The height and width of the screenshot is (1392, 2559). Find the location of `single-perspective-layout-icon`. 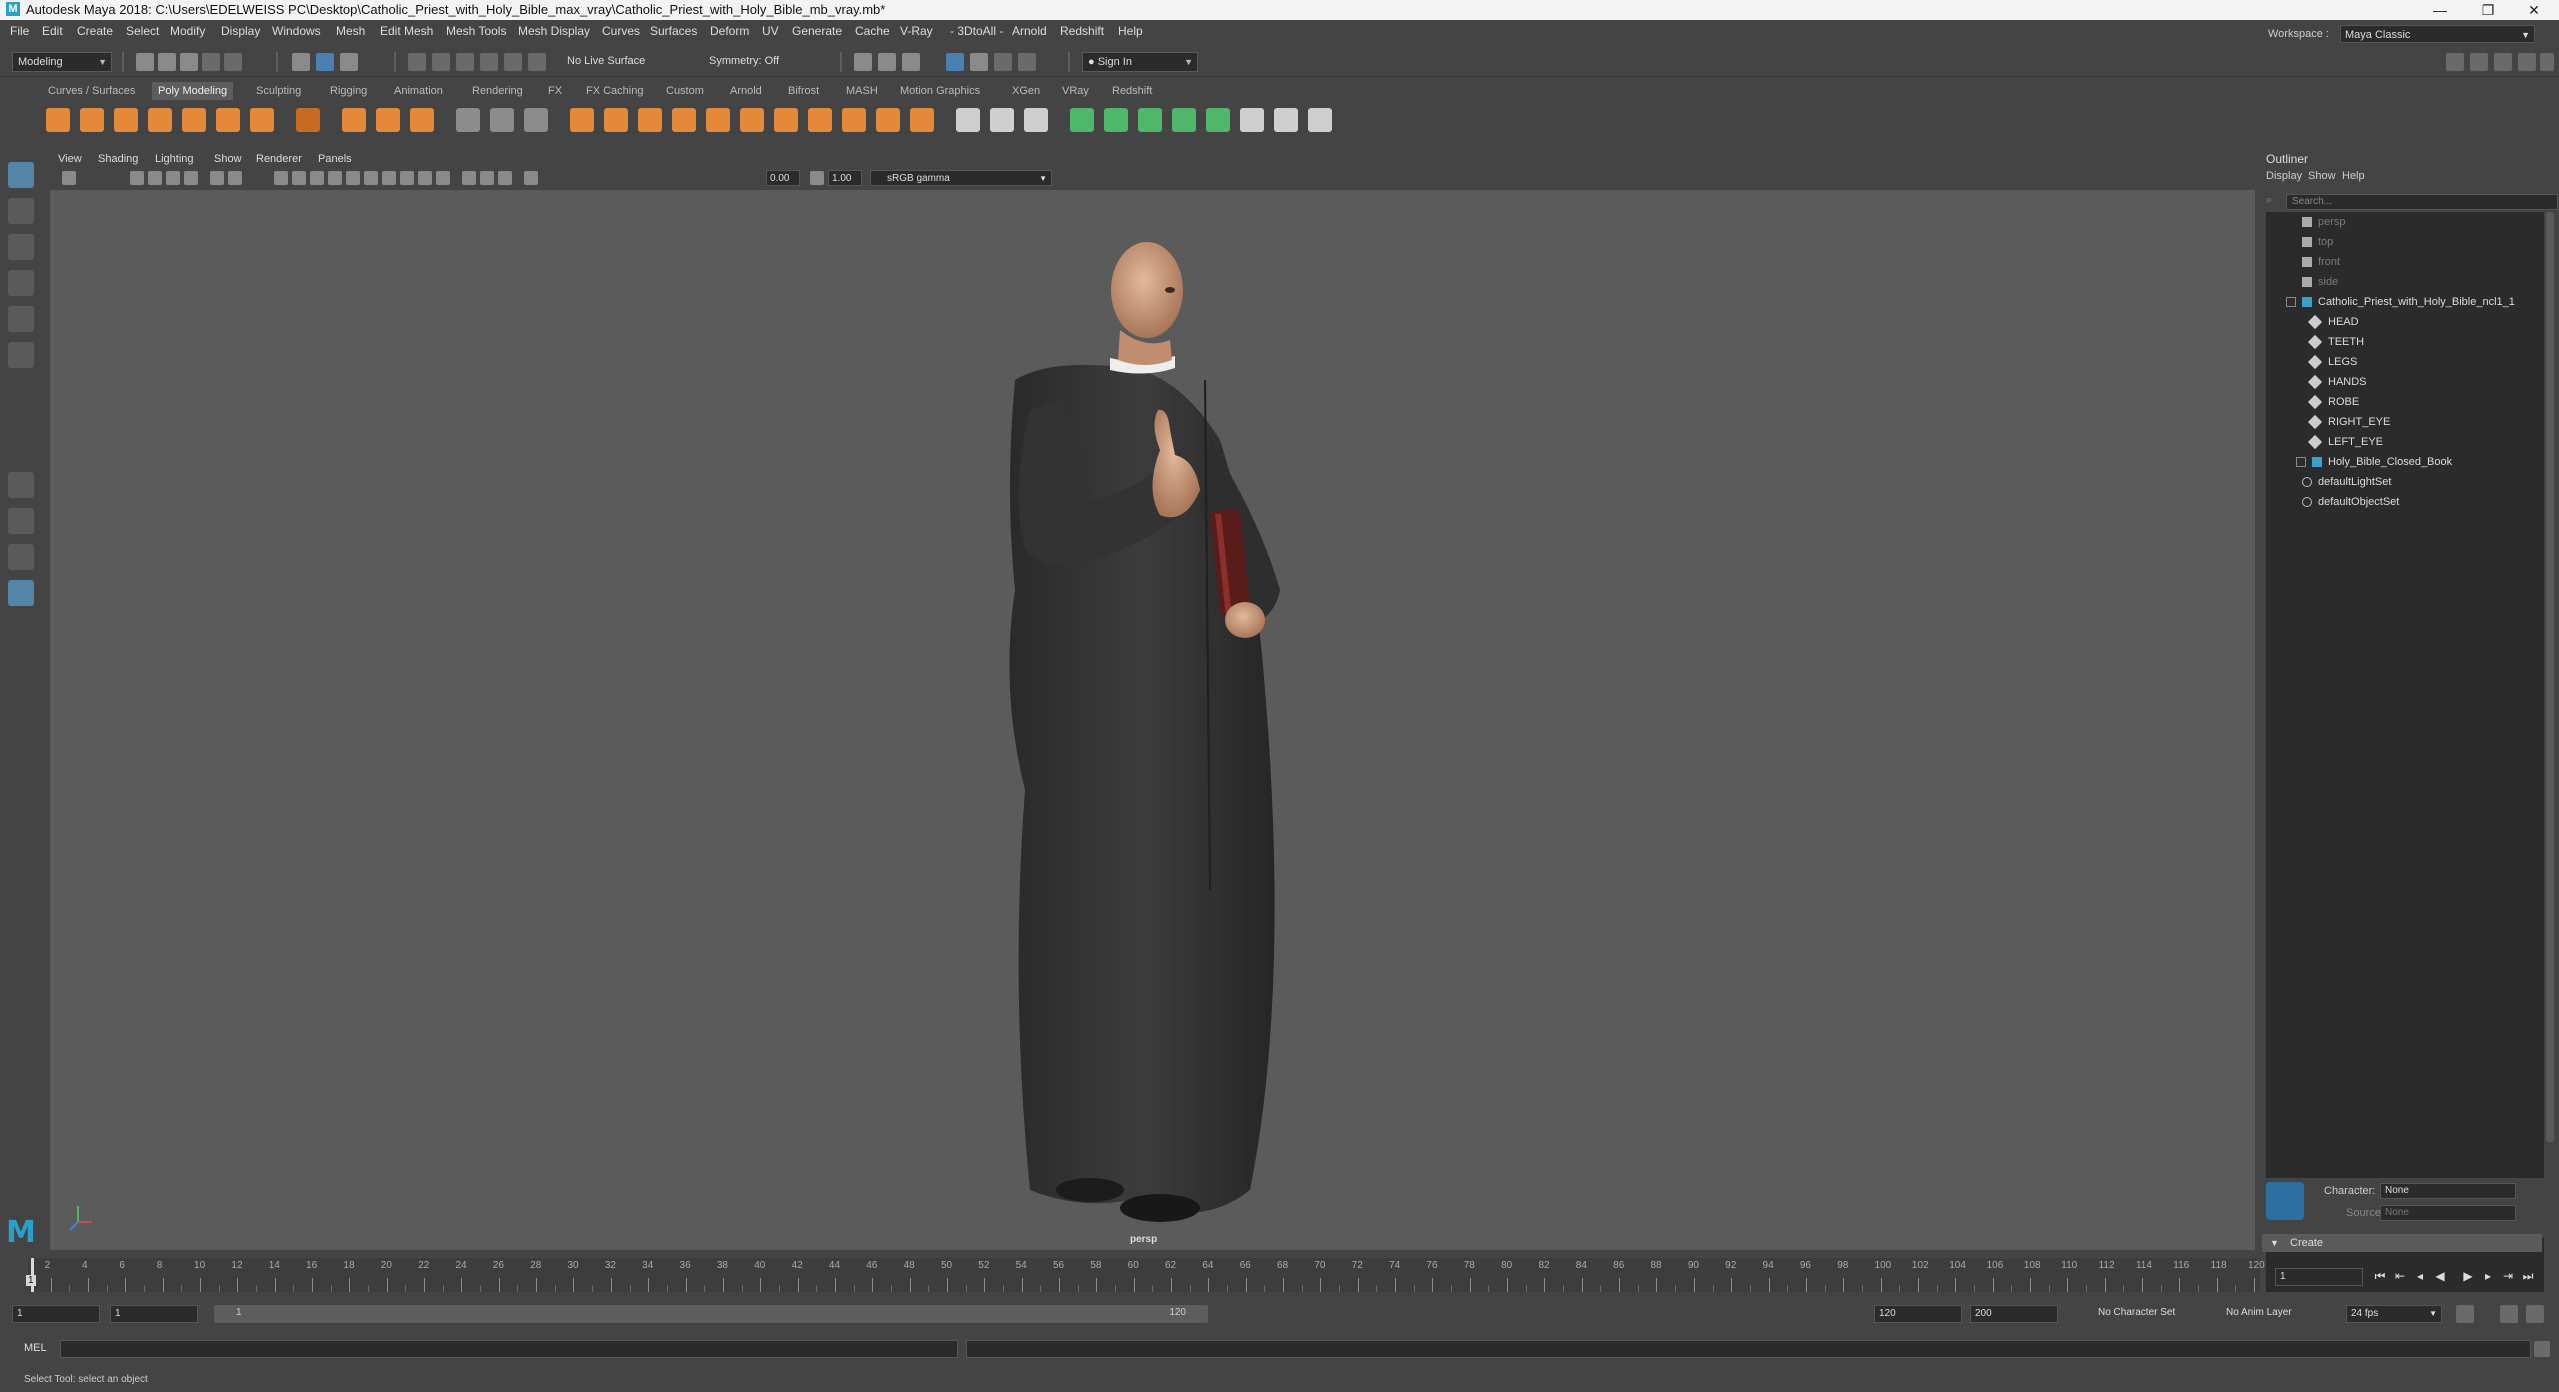

single-perspective-layout-icon is located at coordinates (21, 485).